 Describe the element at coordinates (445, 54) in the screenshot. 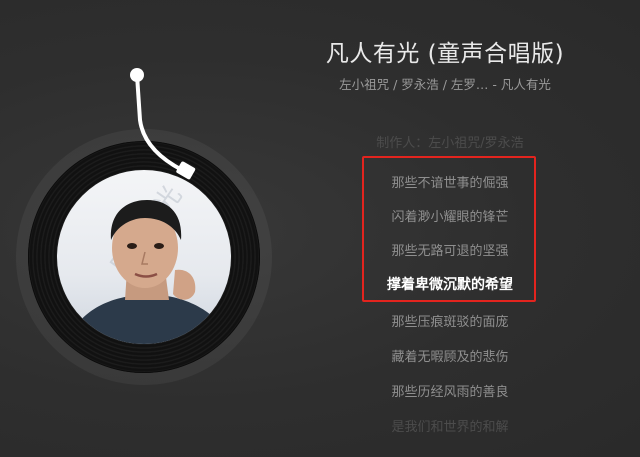

I see `song-title: 凡人有光 (童声合唱版)` at that location.